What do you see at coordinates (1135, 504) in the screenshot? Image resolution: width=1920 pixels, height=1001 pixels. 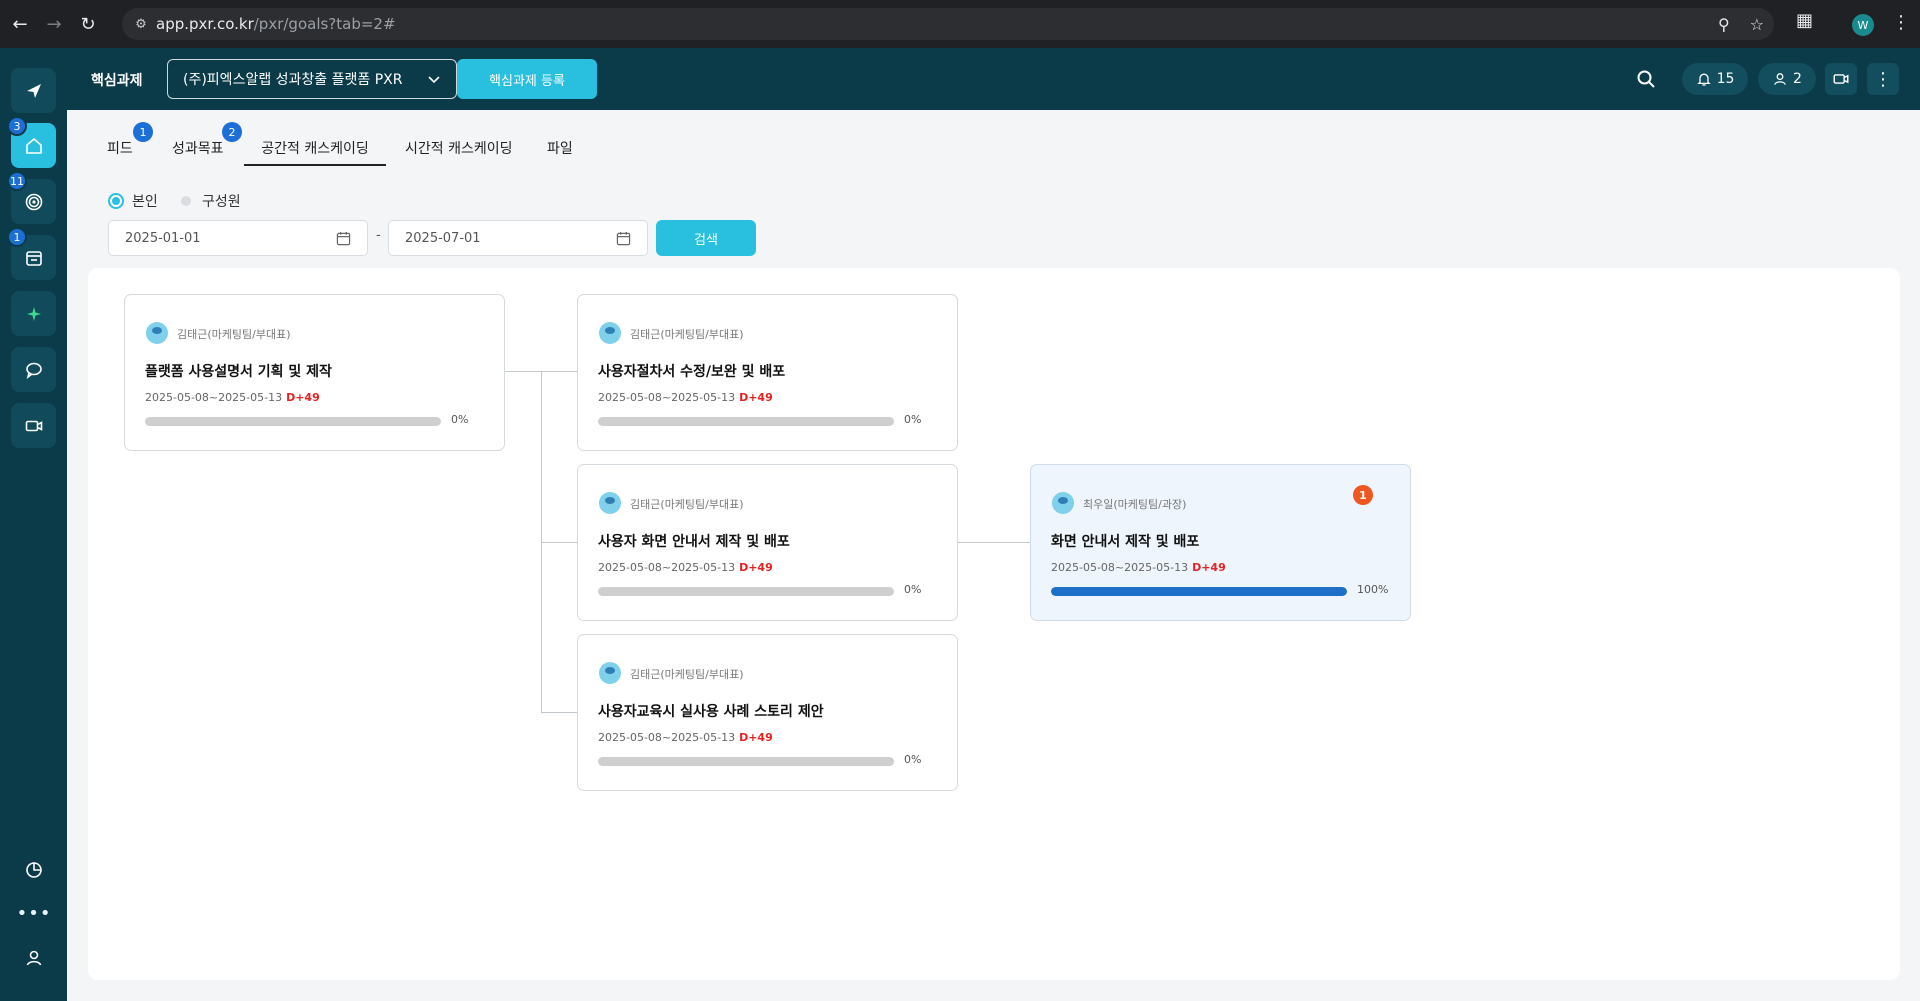 I see `card-owner: 최우일(마케팅팀/과장)` at bounding box center [1135, 504].